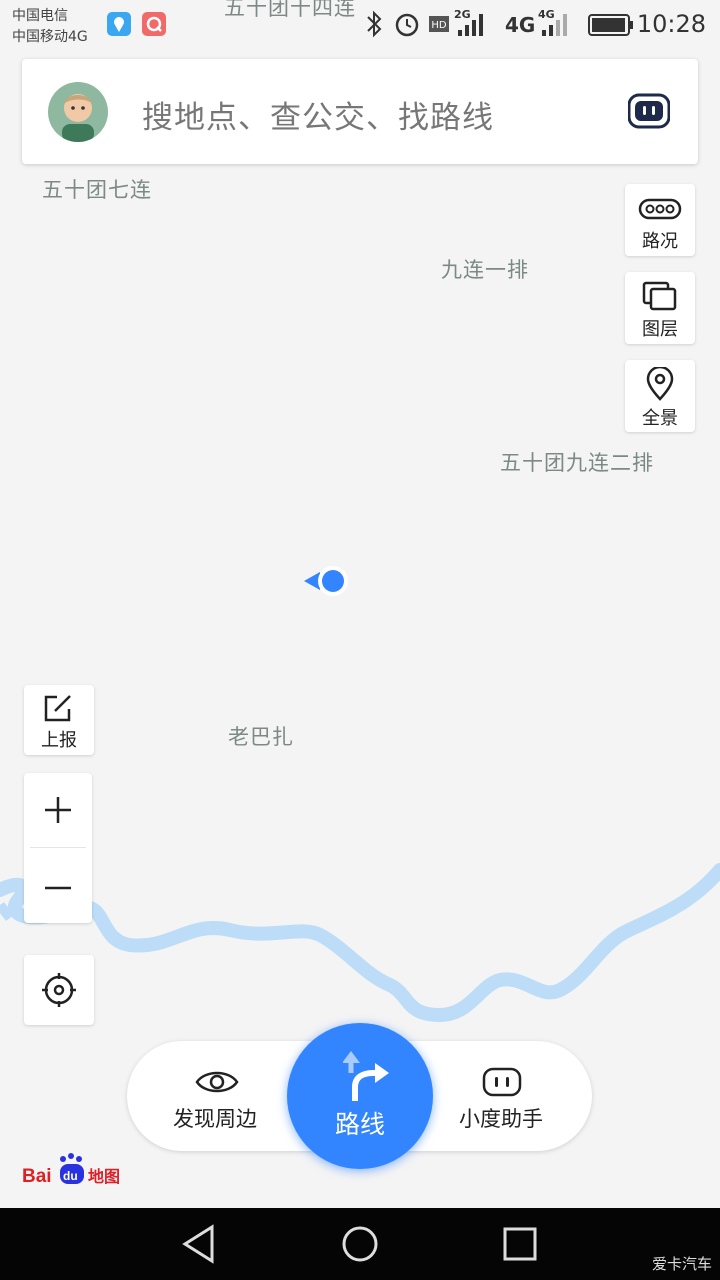 The height and width of the screenshot is (1280, 720). What do you see at coordinates (119, 24) in the screenshot?
I see `location-app-icon` at bounding box center [119, 24].